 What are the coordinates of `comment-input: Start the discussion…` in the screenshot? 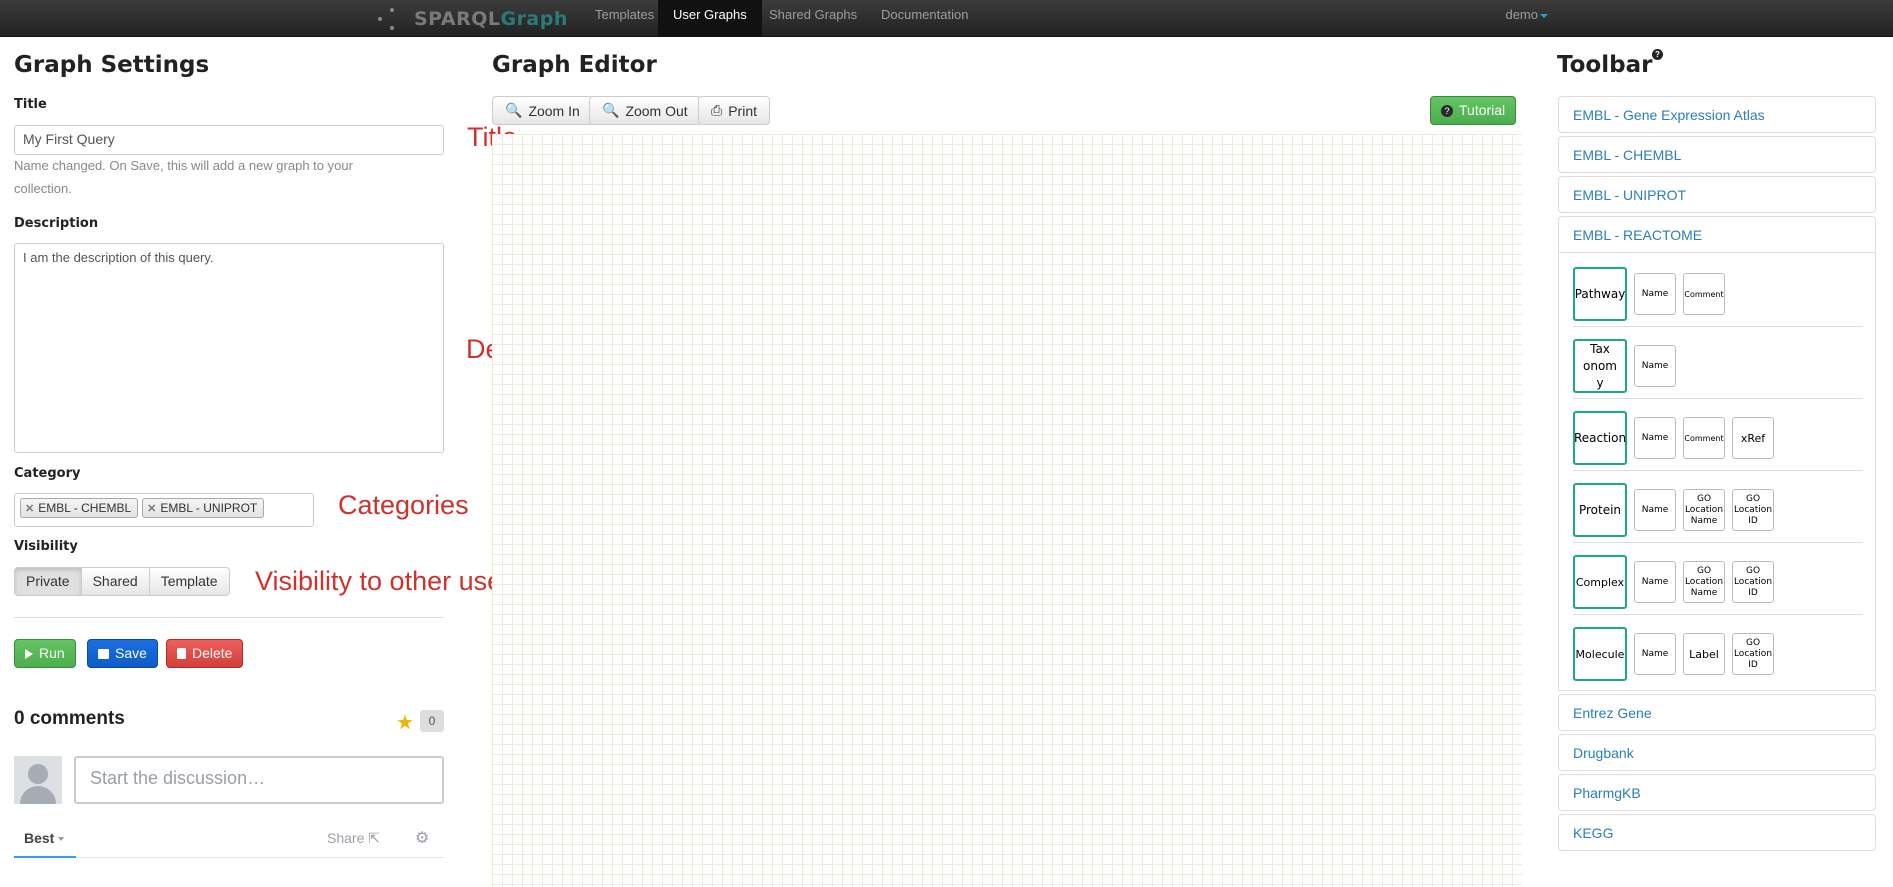 It's located at (259, 780).